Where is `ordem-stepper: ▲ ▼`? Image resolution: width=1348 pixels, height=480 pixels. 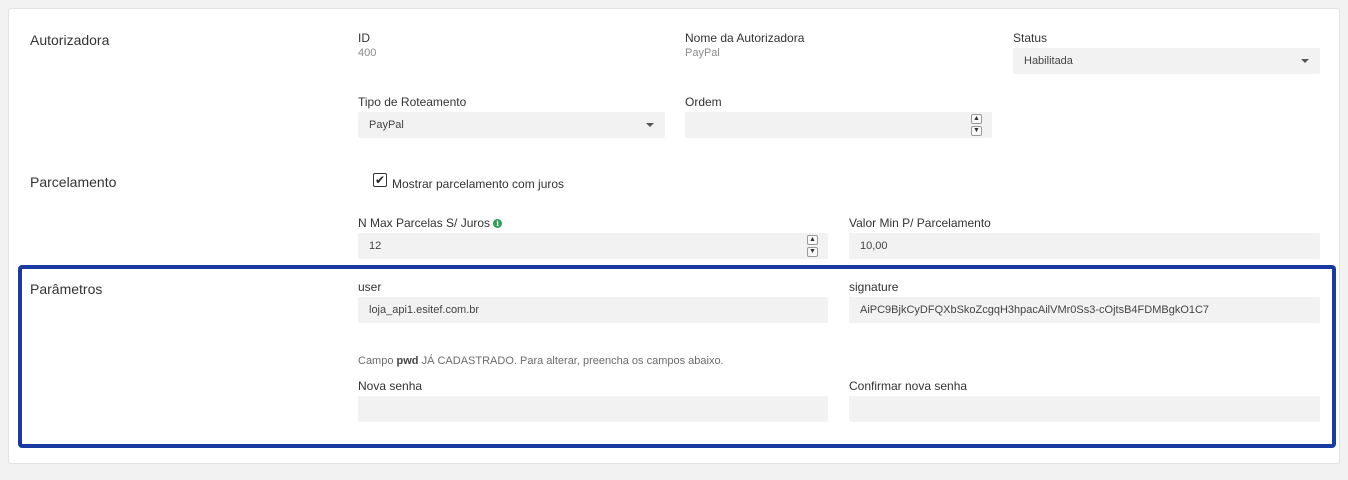 ordem-stepper: ▲ ▼ is located at coordinates (976, 125).